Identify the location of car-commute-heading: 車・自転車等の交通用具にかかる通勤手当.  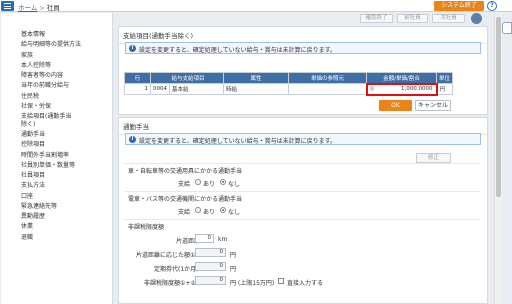
(185, 171).